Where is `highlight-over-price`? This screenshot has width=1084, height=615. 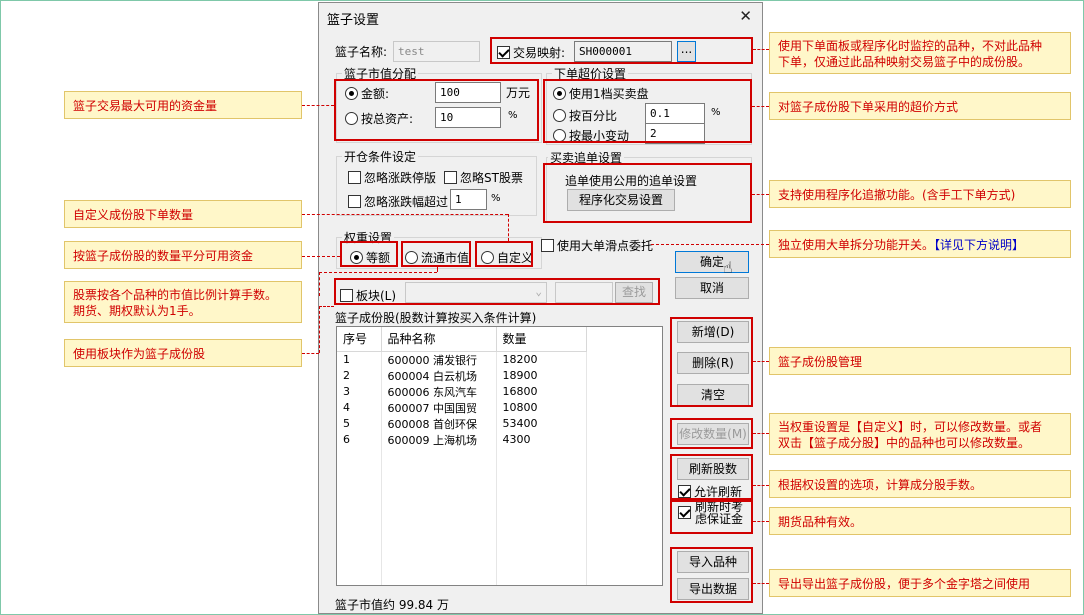 highlight-over-price is located at coordinates (647, 111).